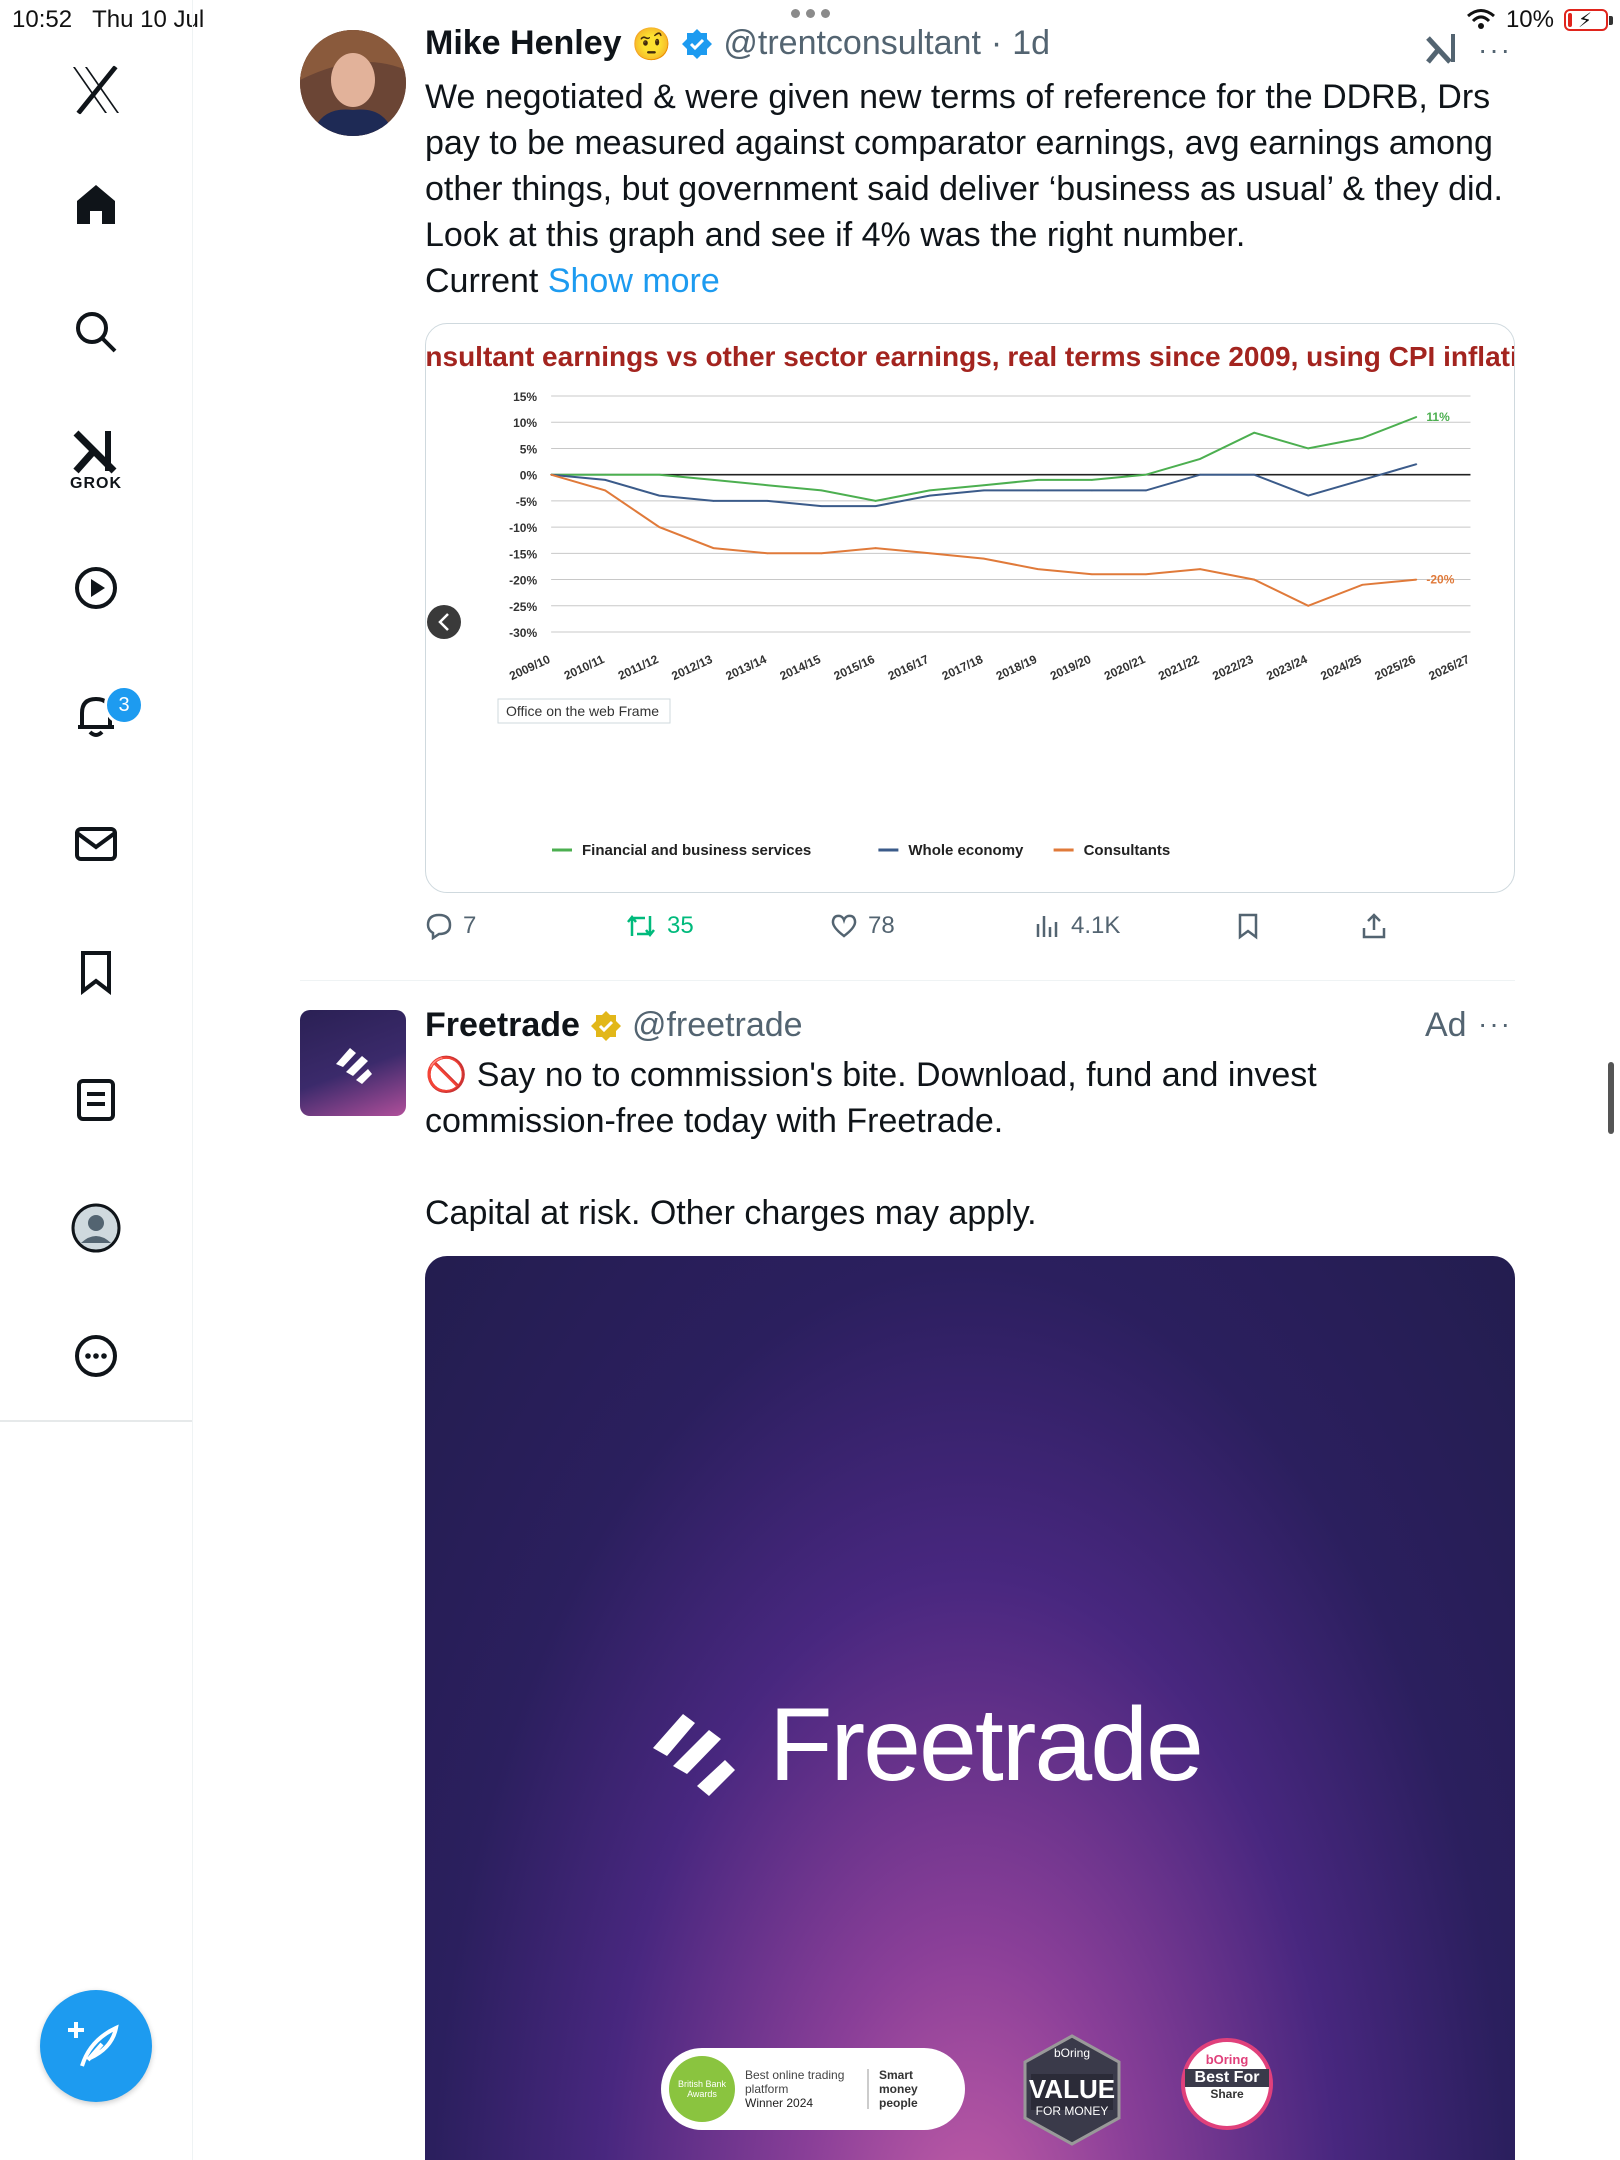 The image size is (1620, 2160). I want to click on award3-sub: FOR MONEY, so click(1072, 2111).